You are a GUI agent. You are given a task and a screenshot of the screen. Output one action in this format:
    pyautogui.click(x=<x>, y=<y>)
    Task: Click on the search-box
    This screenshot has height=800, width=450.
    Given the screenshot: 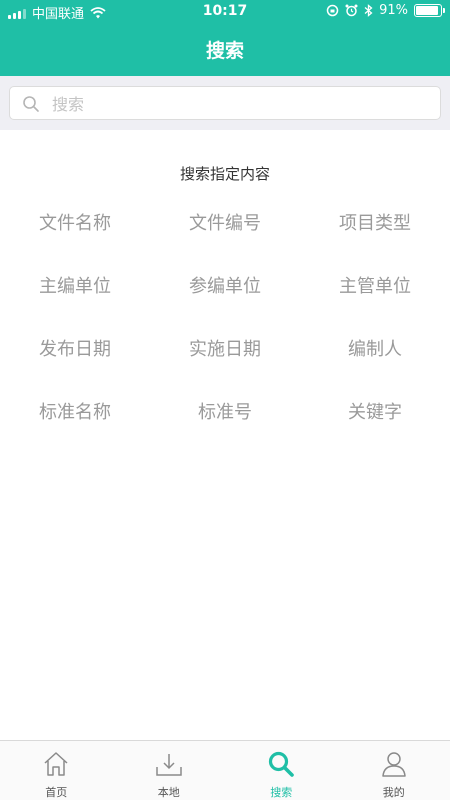 What is the action you would take?
    pyautogui.click(x=225, y=103)
    